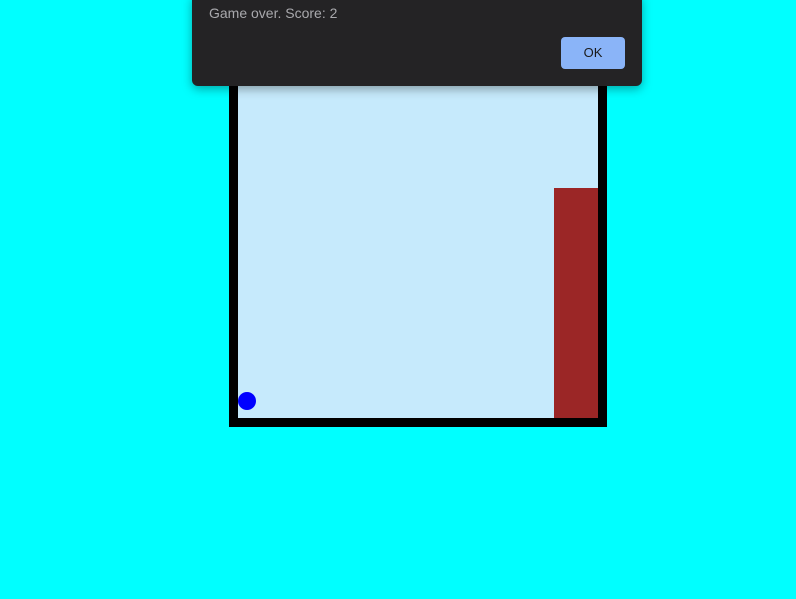 The width and height of the screenshot is (796, 599). What do you see at coordinates (576, 303) in the screenshot?
I see `obstacle-wall` at bounding box center [576, 303].